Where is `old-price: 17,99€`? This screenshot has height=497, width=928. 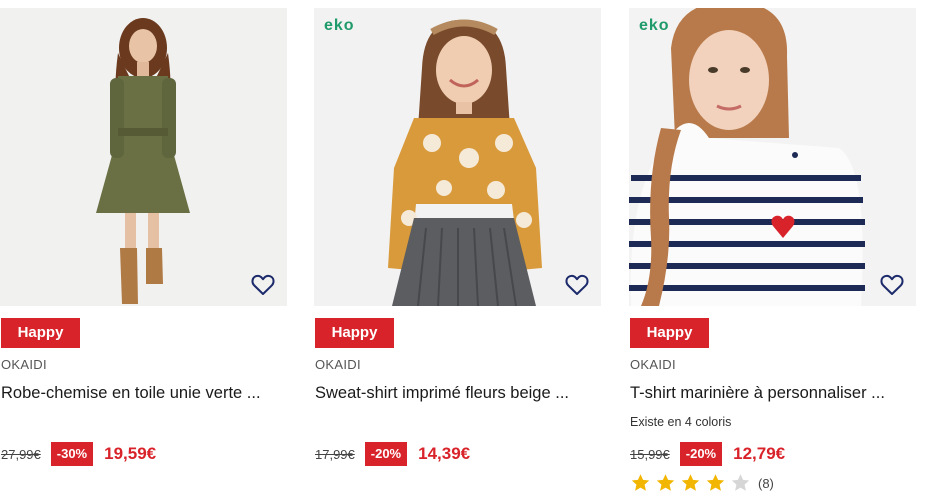 old-price: 17,99€ is located at coordinates (335, 454).